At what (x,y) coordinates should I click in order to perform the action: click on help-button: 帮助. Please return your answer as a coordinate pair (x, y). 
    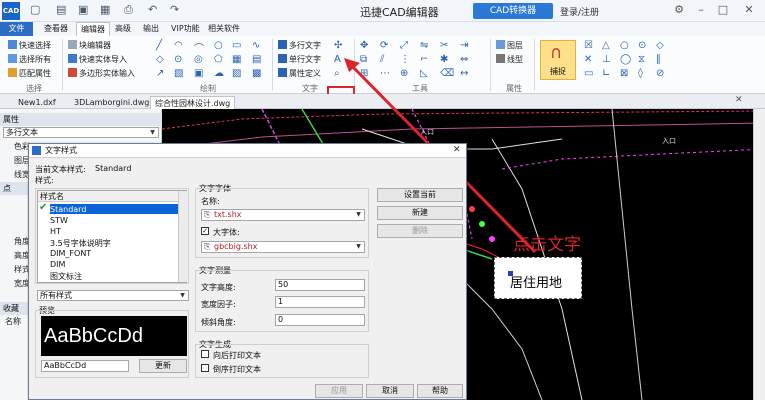
    Looking at the image, I should click on (440, 391).